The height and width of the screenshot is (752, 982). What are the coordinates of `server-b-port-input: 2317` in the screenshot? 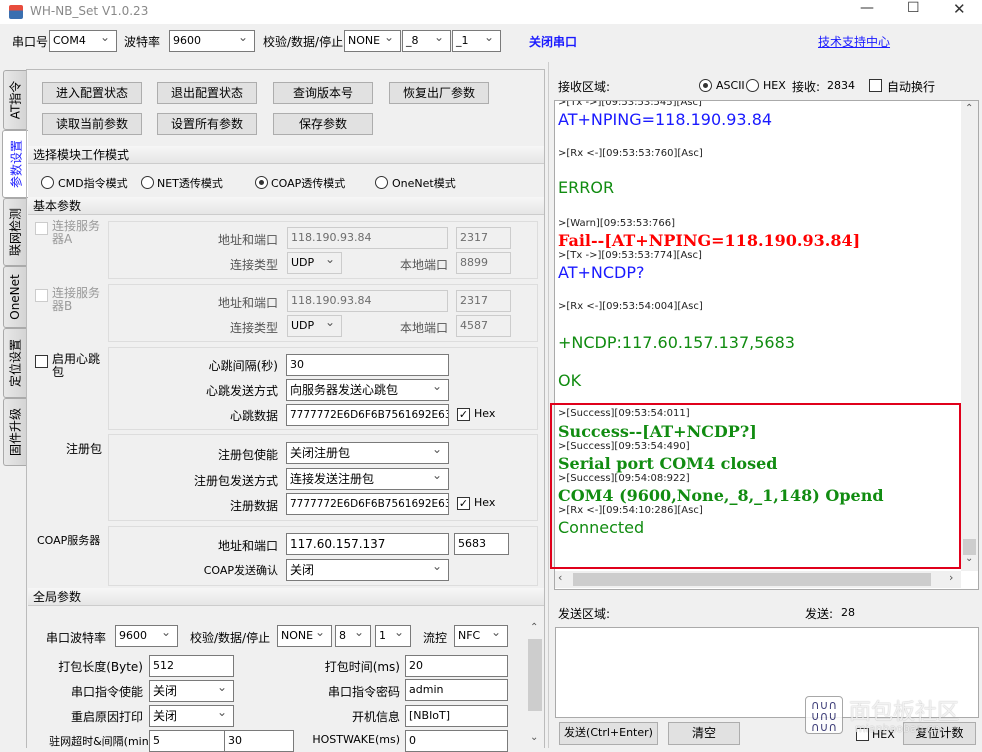 It's located at (483, 301).